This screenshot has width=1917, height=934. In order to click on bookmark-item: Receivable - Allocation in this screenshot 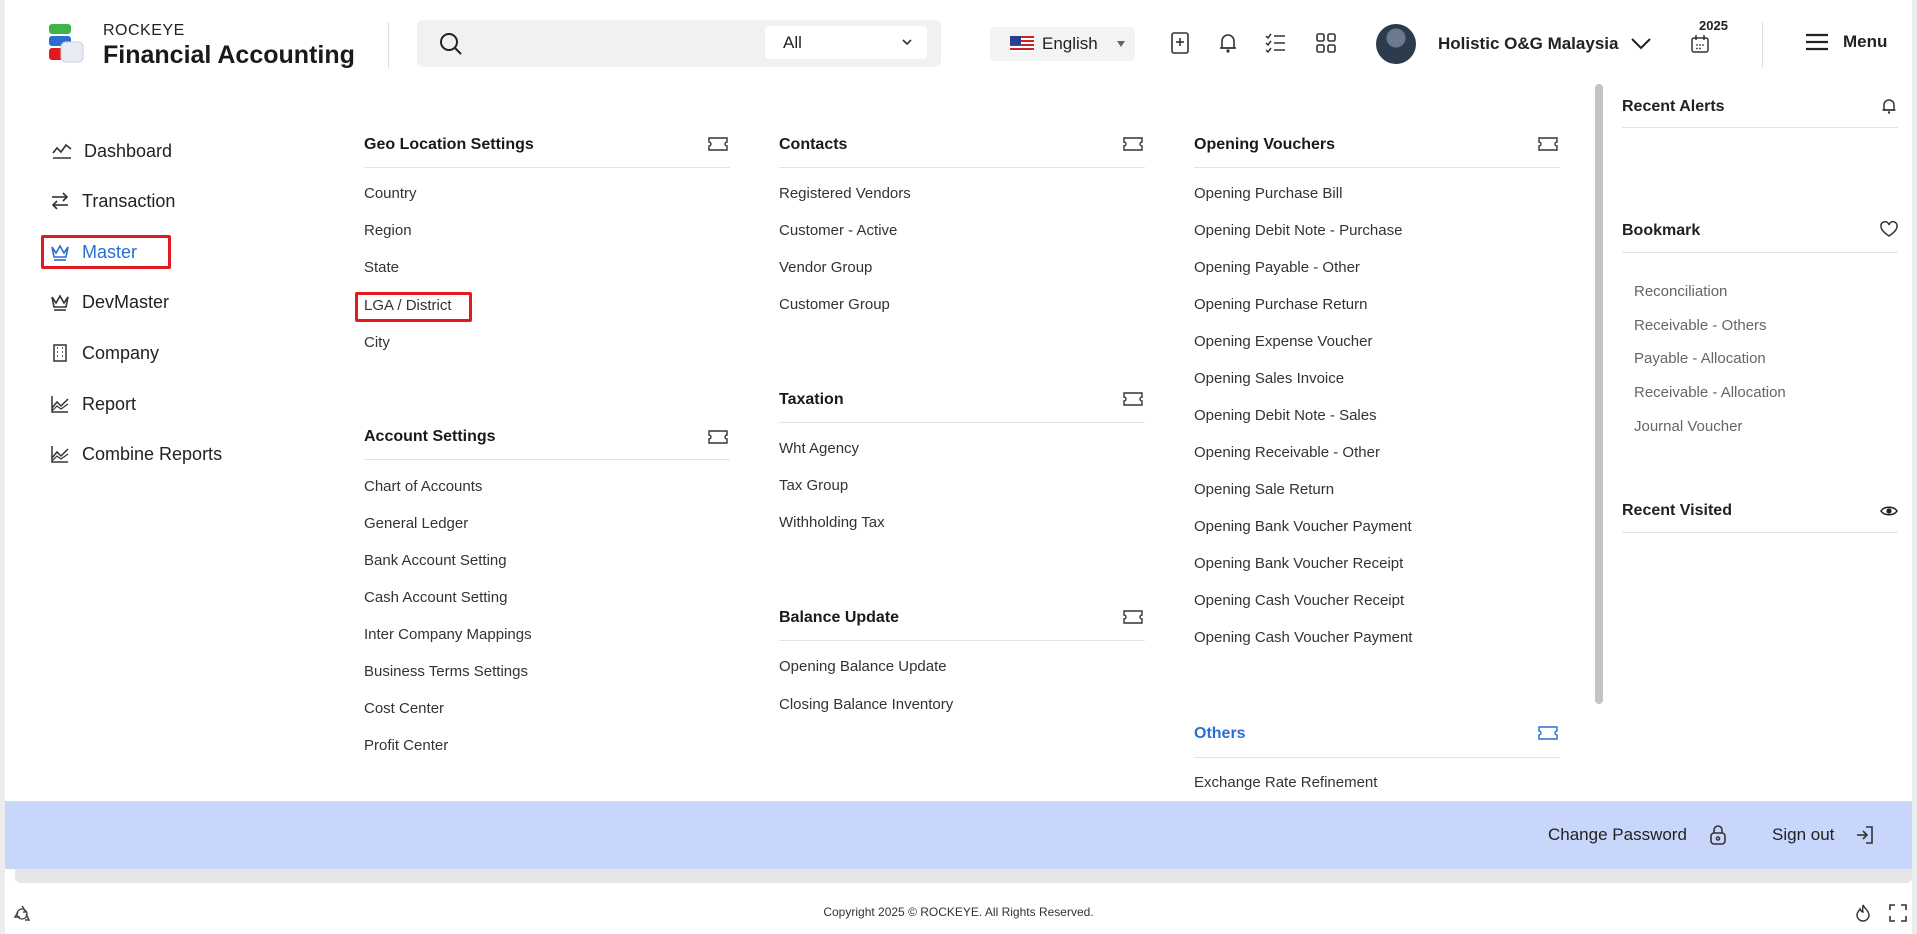, I will do `click(1710, 392)`.